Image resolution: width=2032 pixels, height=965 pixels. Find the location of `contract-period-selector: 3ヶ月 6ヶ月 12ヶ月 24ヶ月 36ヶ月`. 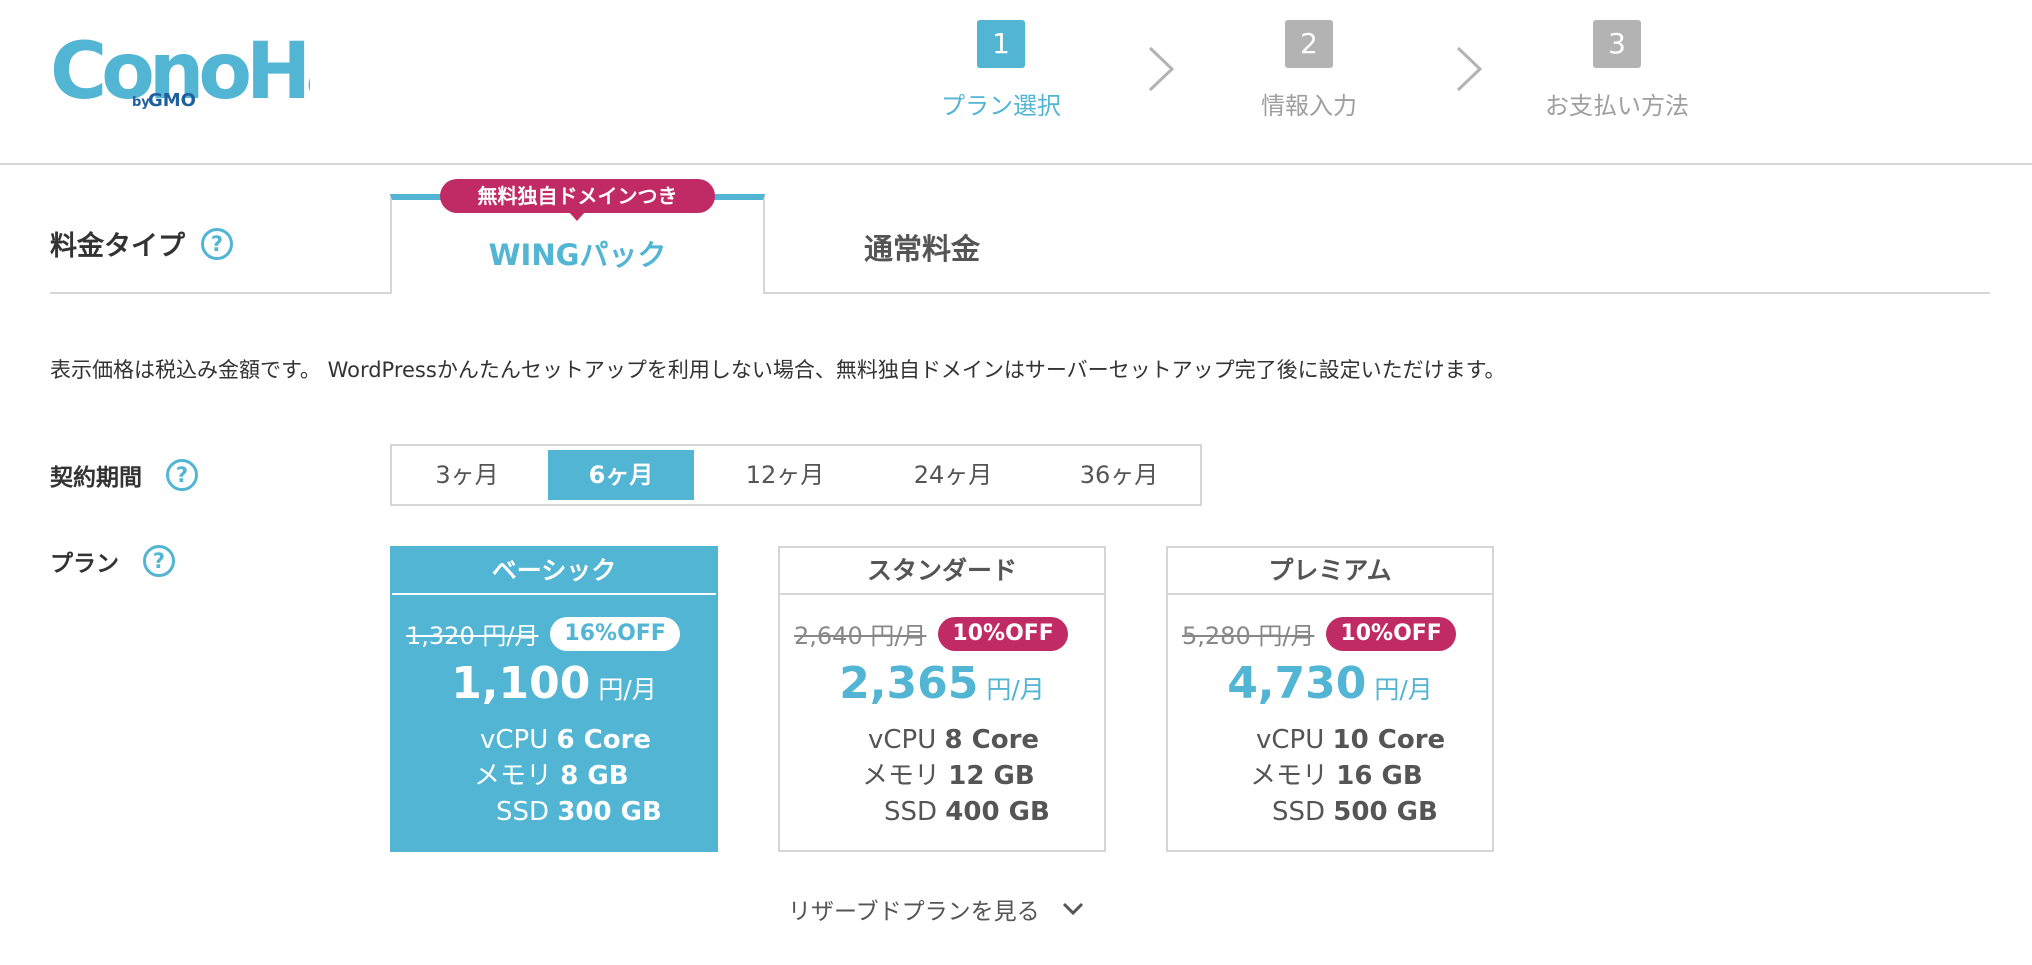

contract-period-selector: 3ヶ月 6ヶ月 12ヶ月 24ヶ月 36ヶ月 is located at coordinates (796, 475).